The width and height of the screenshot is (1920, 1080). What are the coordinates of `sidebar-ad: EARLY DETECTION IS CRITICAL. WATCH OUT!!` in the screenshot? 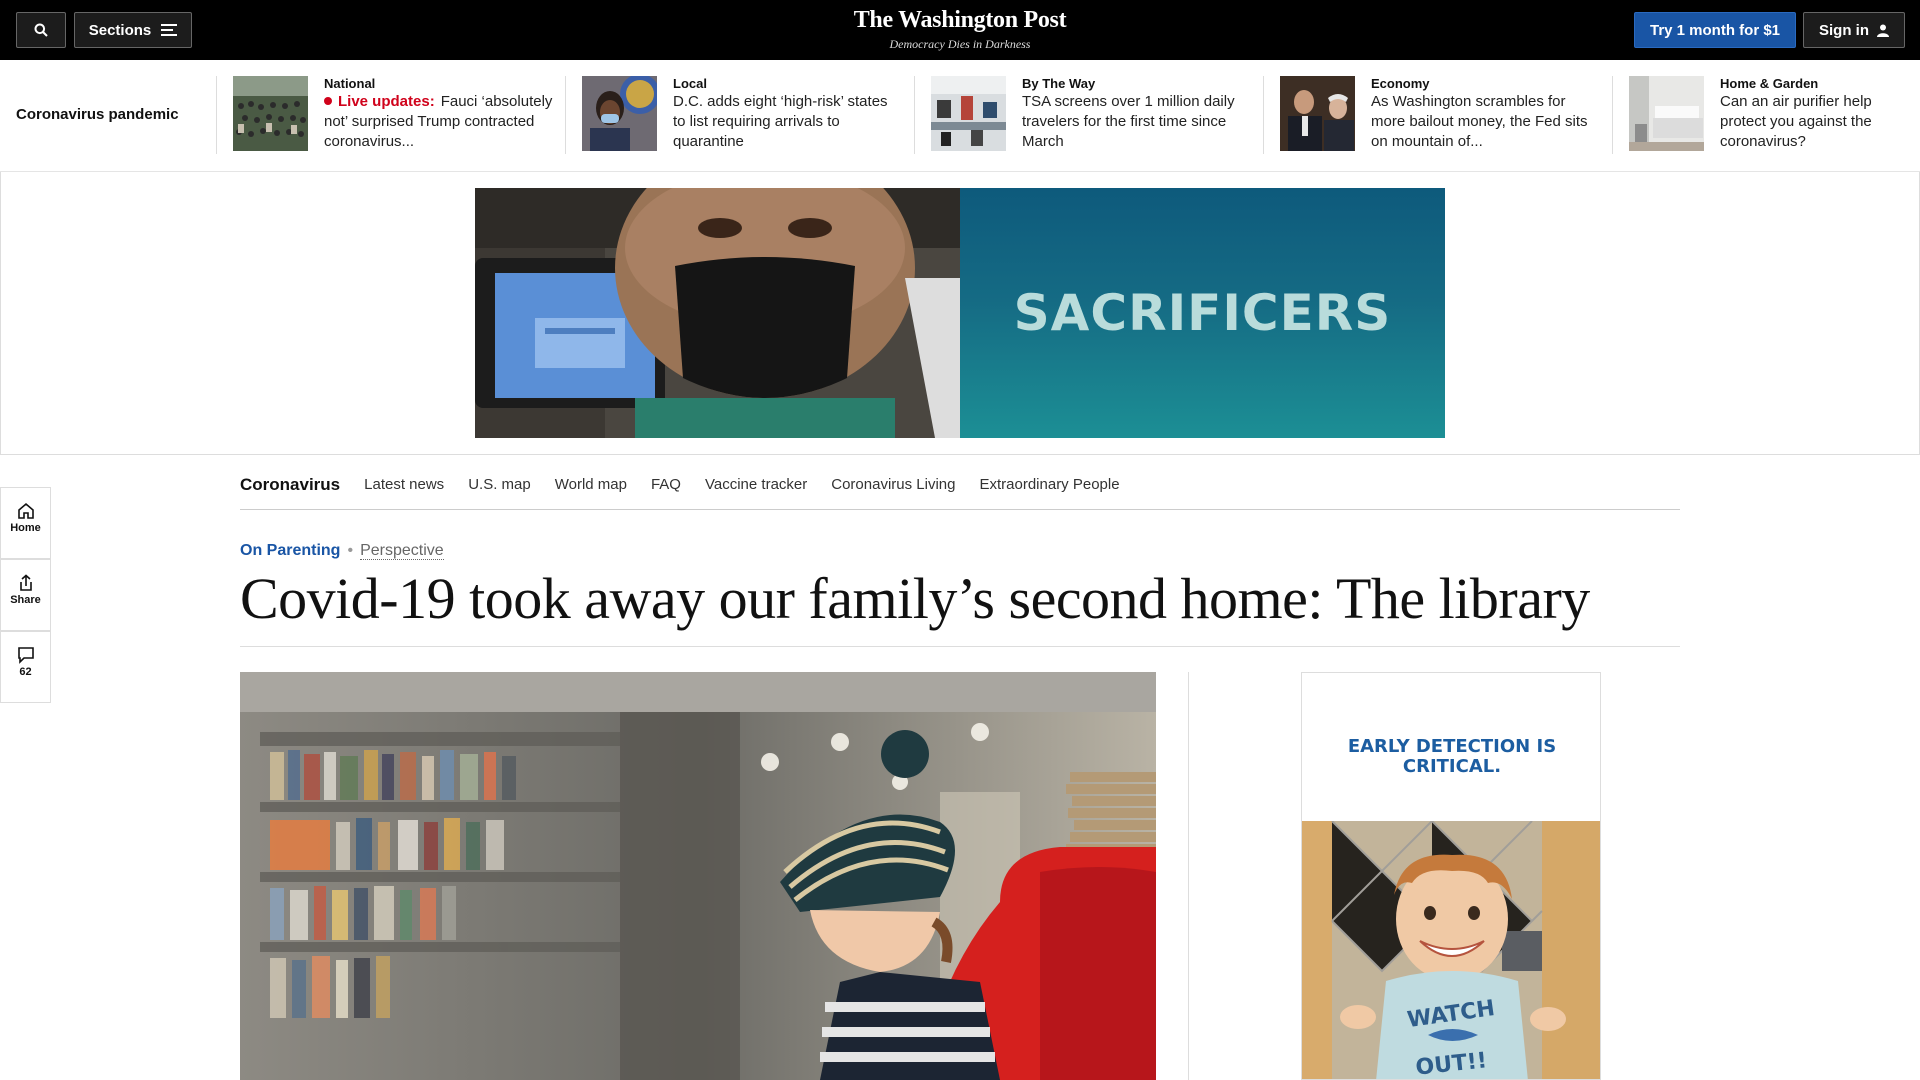 It's located at (1451, 876).